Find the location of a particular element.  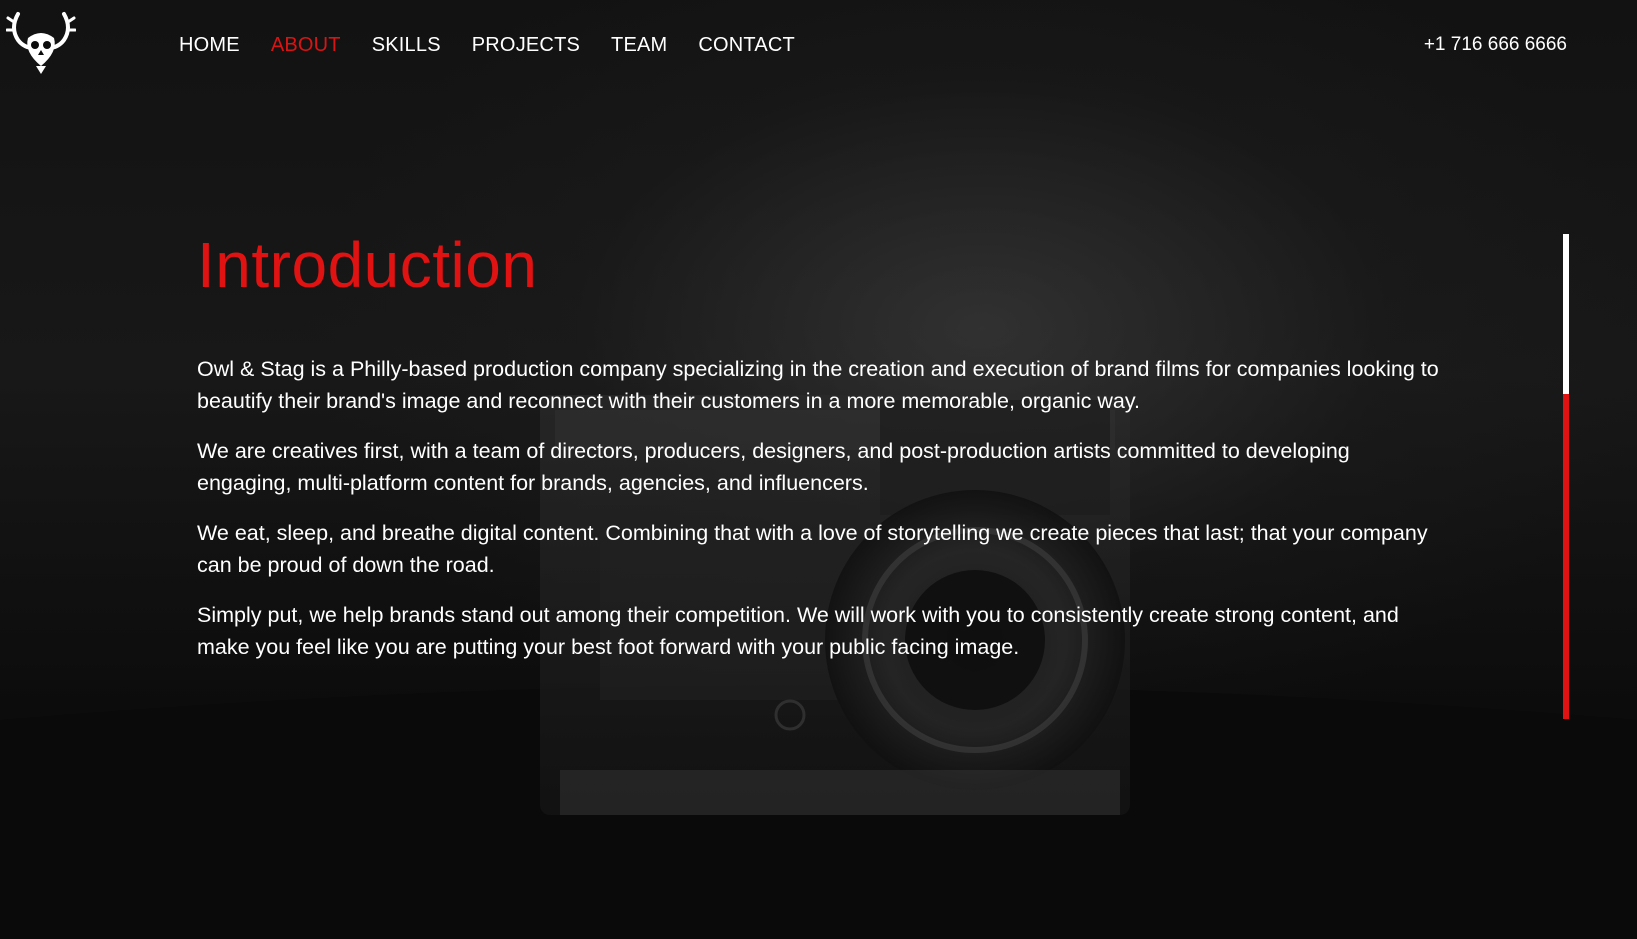

nav-home: HOME is located at coordinates (209, 45).